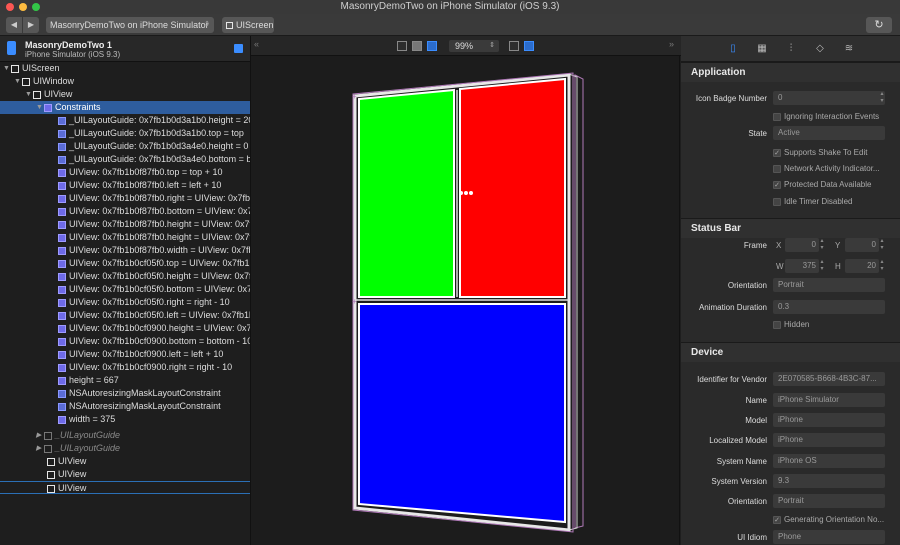 The height and width of the screenshot is (545, 900). Describe the element at coordinates (802, 245) in the screenshot. I see `frame-x-field: 0` at that location.